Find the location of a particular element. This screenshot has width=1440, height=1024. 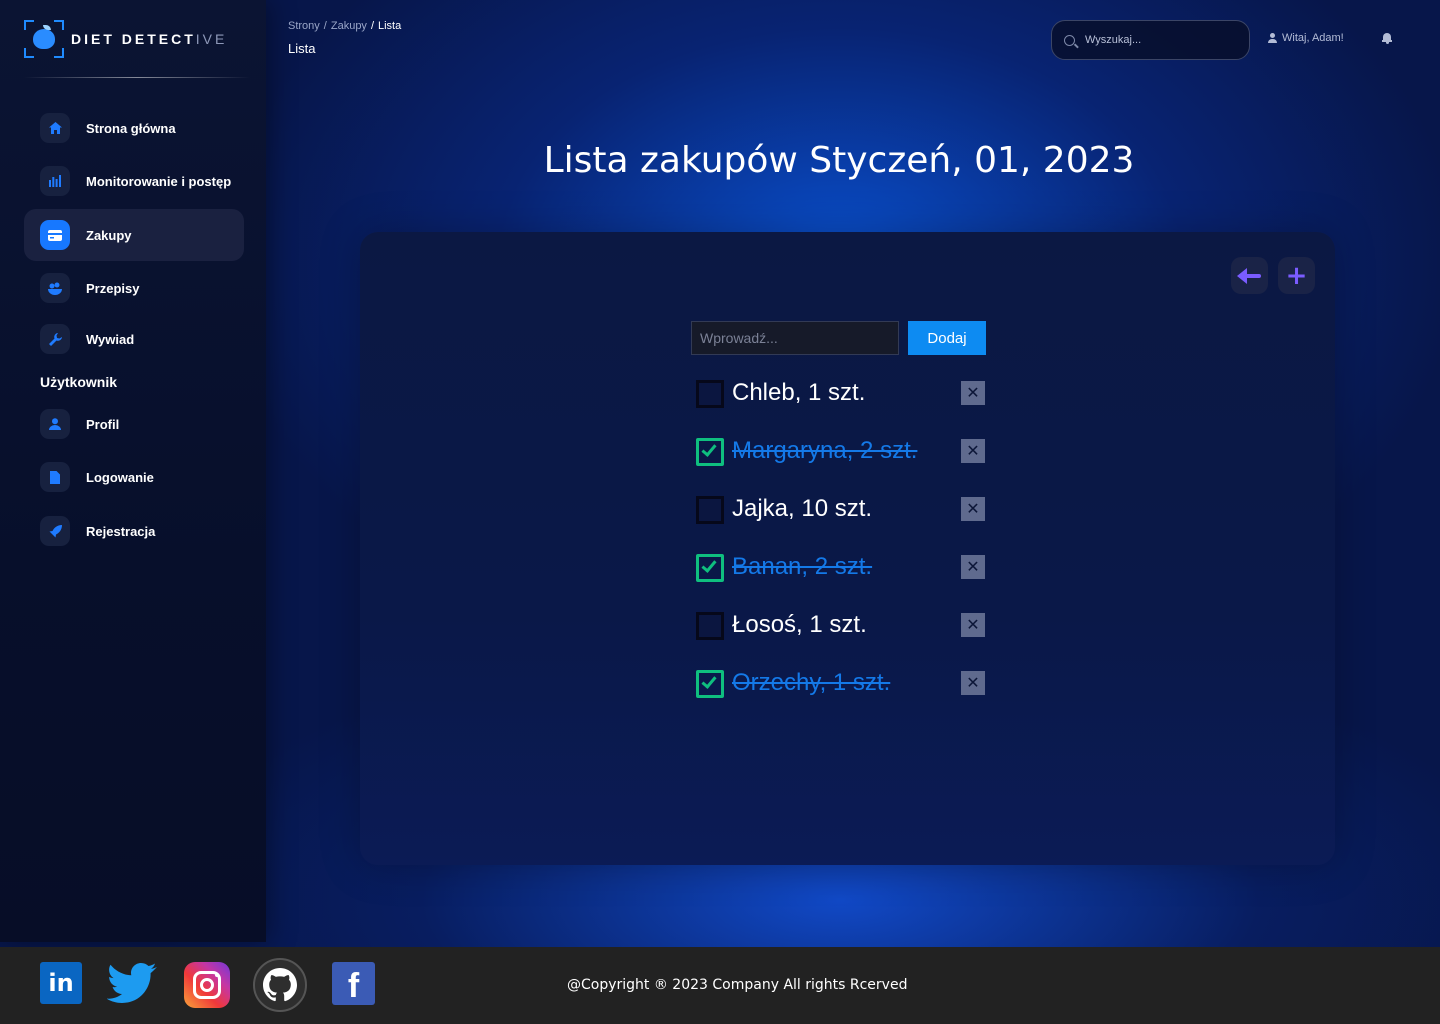

facebook-icon: f is located at coordinates (353, 983).